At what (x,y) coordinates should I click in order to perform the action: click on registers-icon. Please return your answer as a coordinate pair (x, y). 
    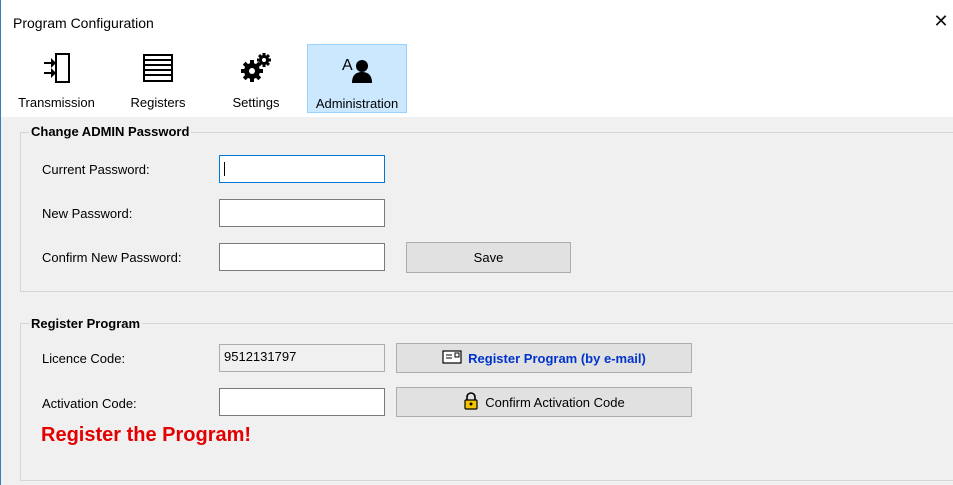
    Looking at the image, I should click on (158, 68).